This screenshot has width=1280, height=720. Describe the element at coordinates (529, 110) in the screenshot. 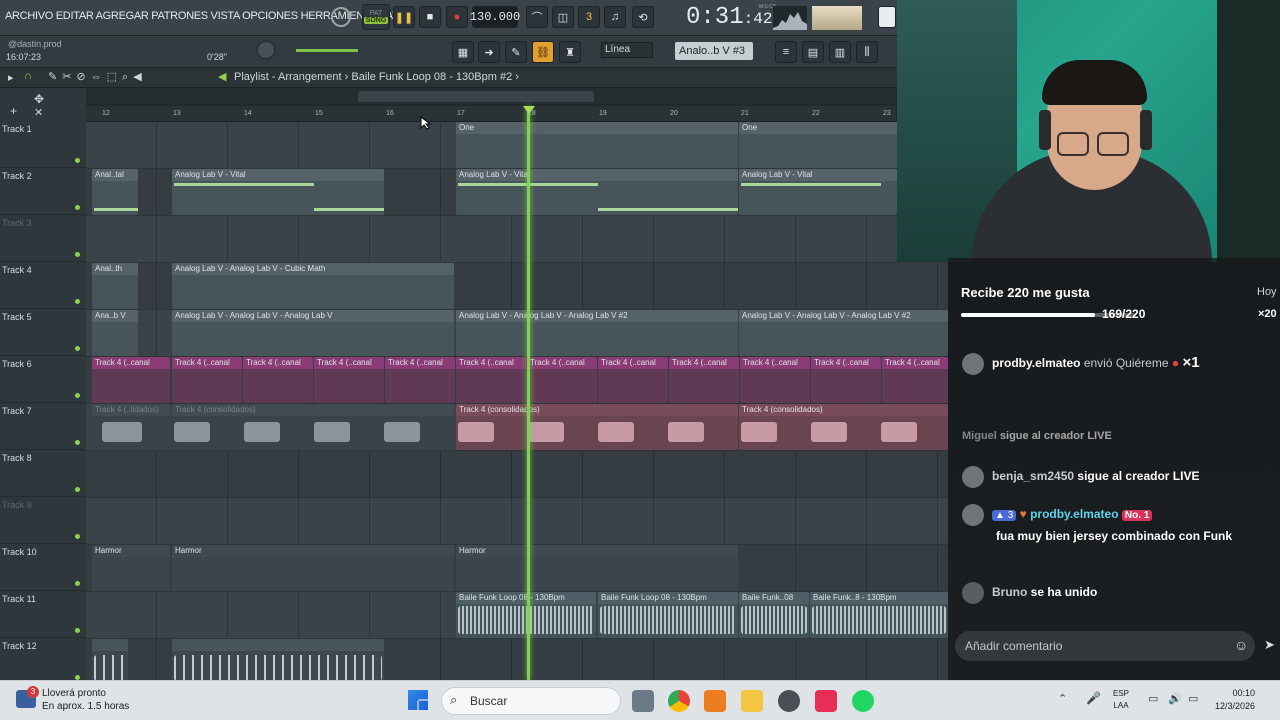

I see `playhead-marker-icon` at that location.